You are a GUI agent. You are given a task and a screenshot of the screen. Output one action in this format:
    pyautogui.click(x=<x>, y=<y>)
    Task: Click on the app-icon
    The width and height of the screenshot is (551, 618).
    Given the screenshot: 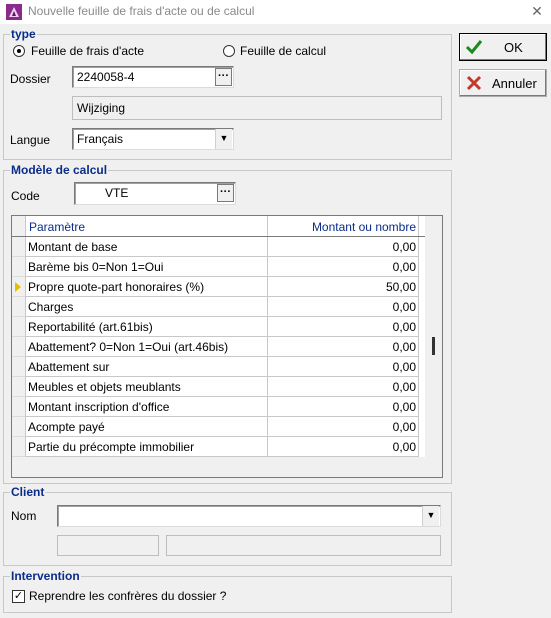 What is the action you would take?
    pyautogui.click(x=14, y=12)
    